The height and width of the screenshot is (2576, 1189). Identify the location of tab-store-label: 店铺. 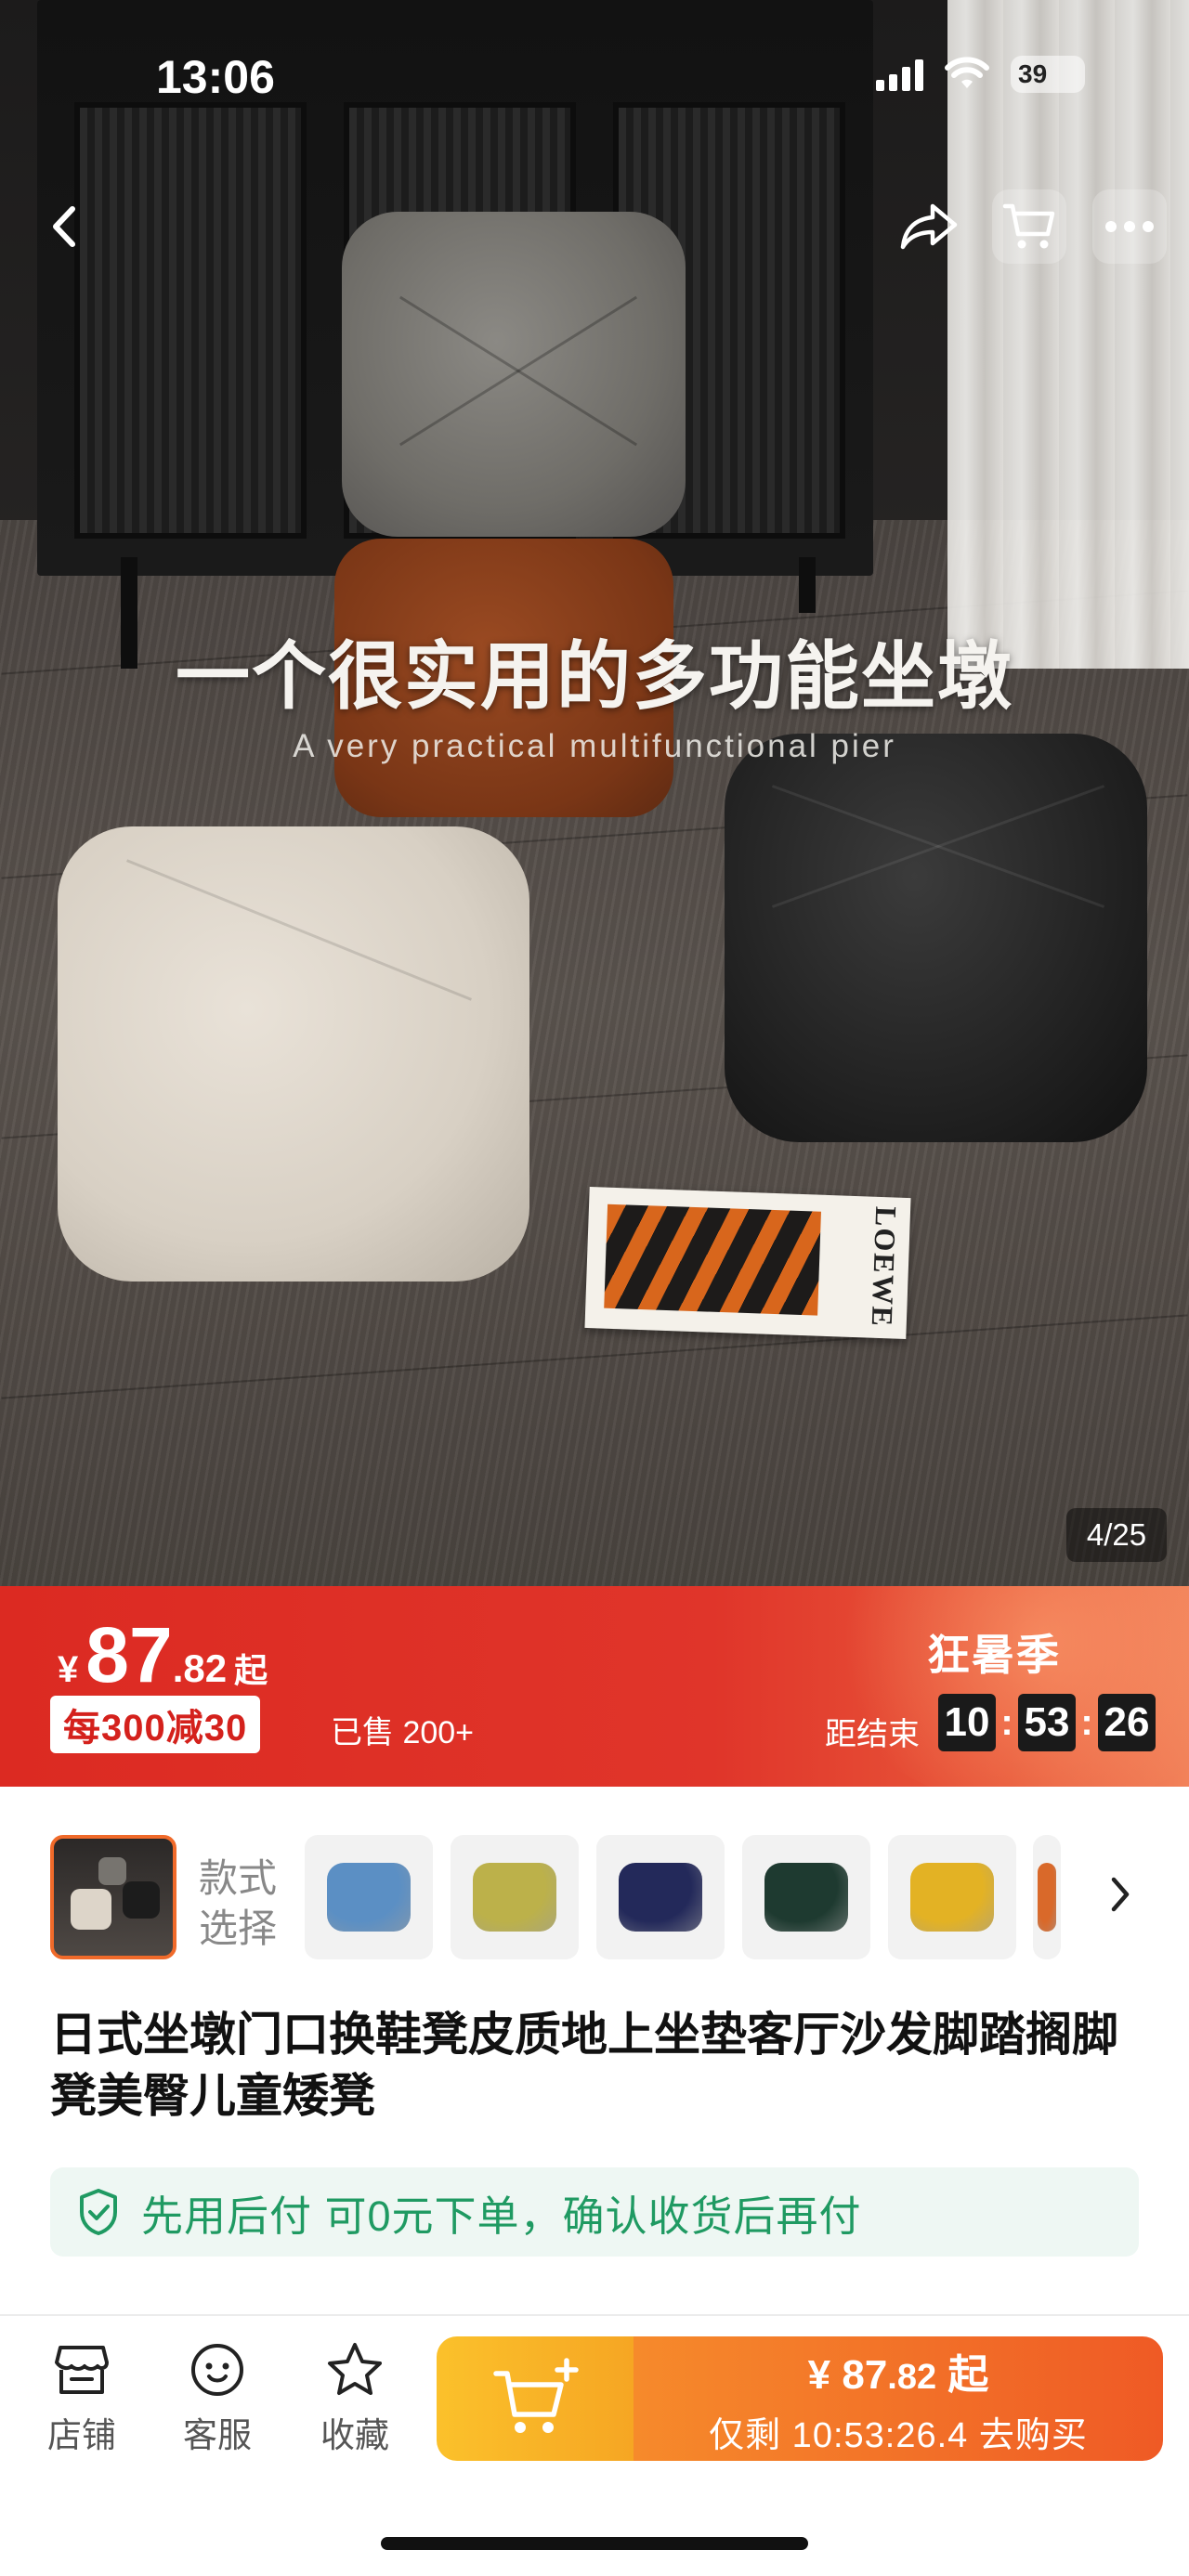
(81, 2435).